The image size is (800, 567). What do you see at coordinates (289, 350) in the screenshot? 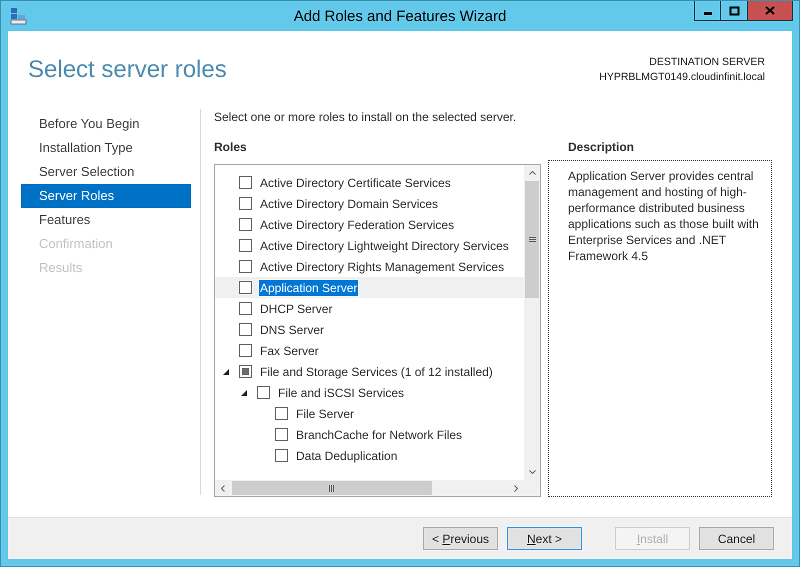
I see `role-label: Fax Server` at bounding box center [289, 350].